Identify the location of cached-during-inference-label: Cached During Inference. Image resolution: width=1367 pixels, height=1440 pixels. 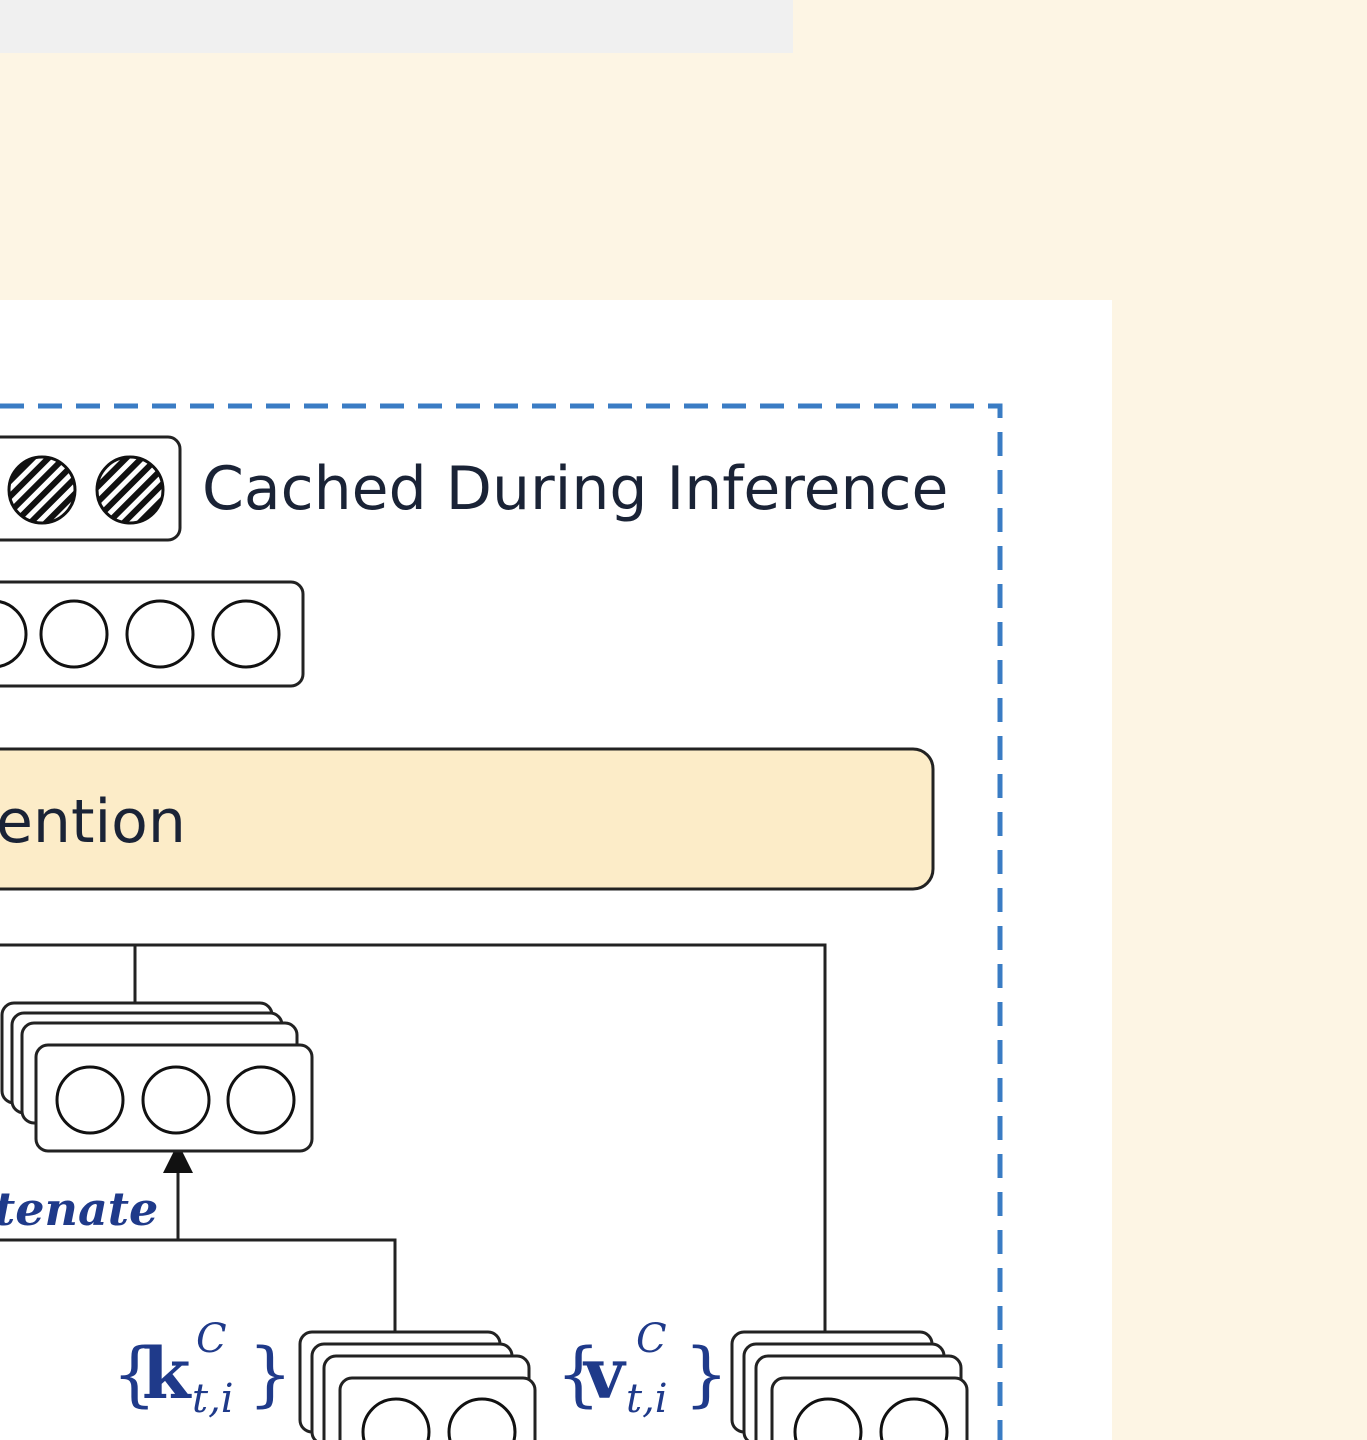
(575, 489).